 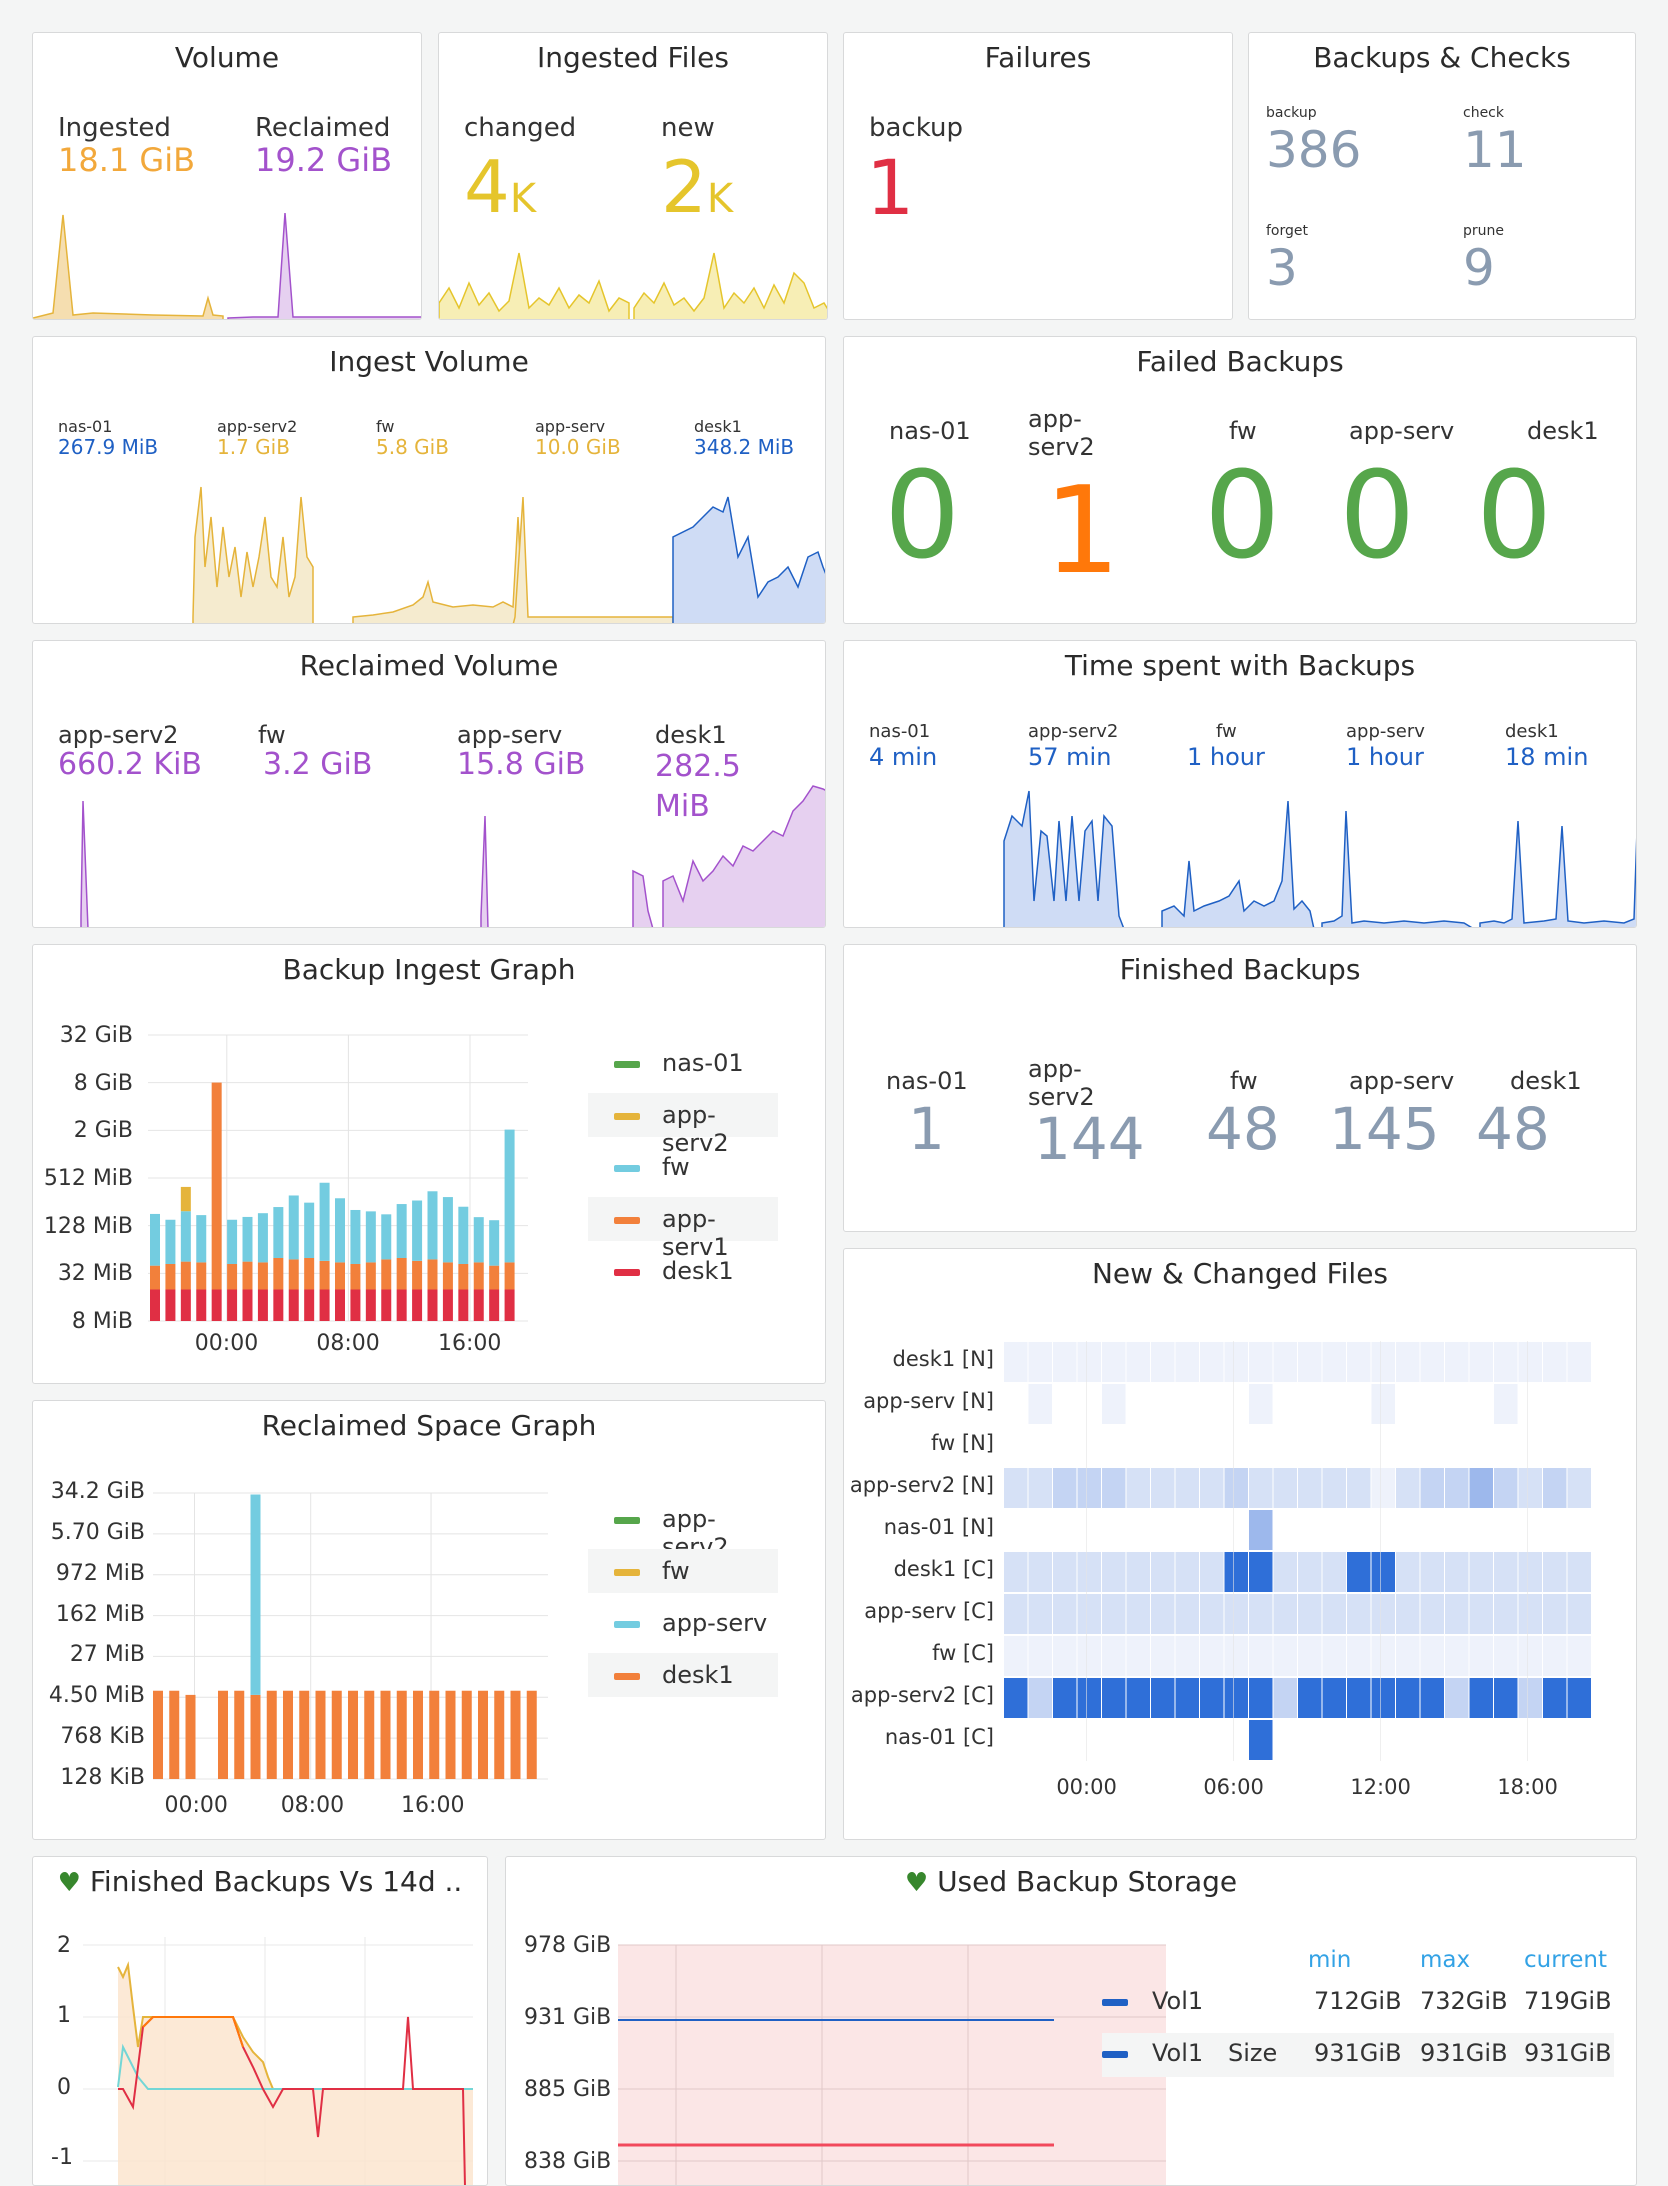 I want to click on forget-count-label: forget, so click(x=1287, y=231).